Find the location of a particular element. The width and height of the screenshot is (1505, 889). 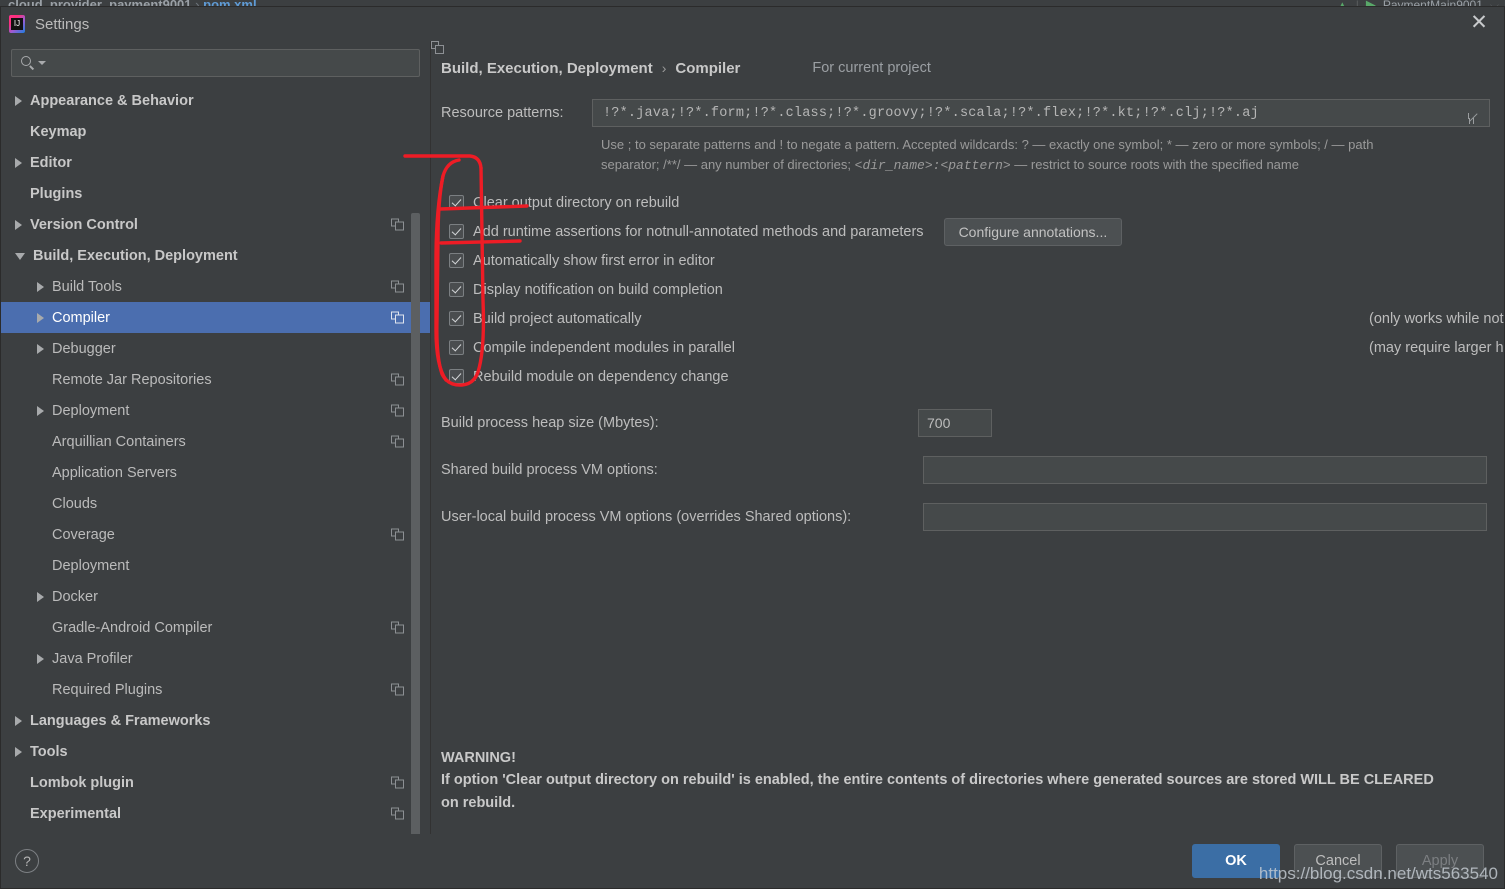

search-box is located at coordinates (215, 63).